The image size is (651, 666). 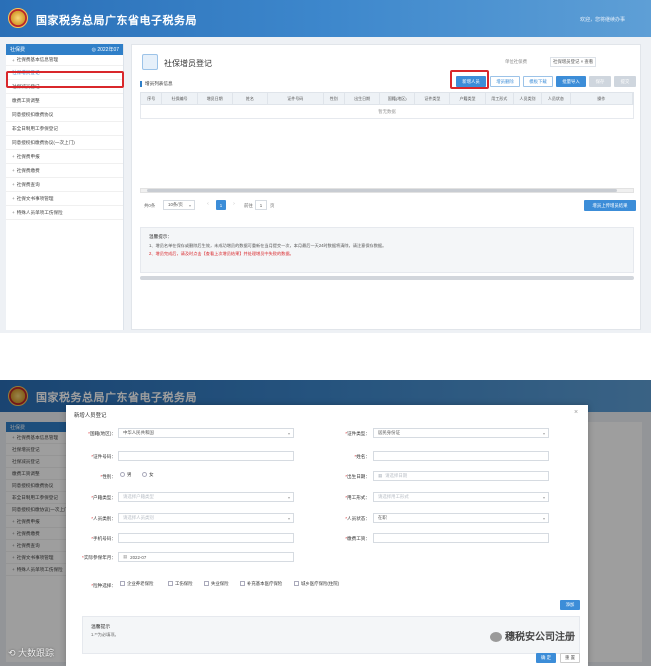 What do you see at coordinates (461, 433) in the screenshot?
I see `idtype-select: 居民身份证 ▾` at bounding box center [461, 433].